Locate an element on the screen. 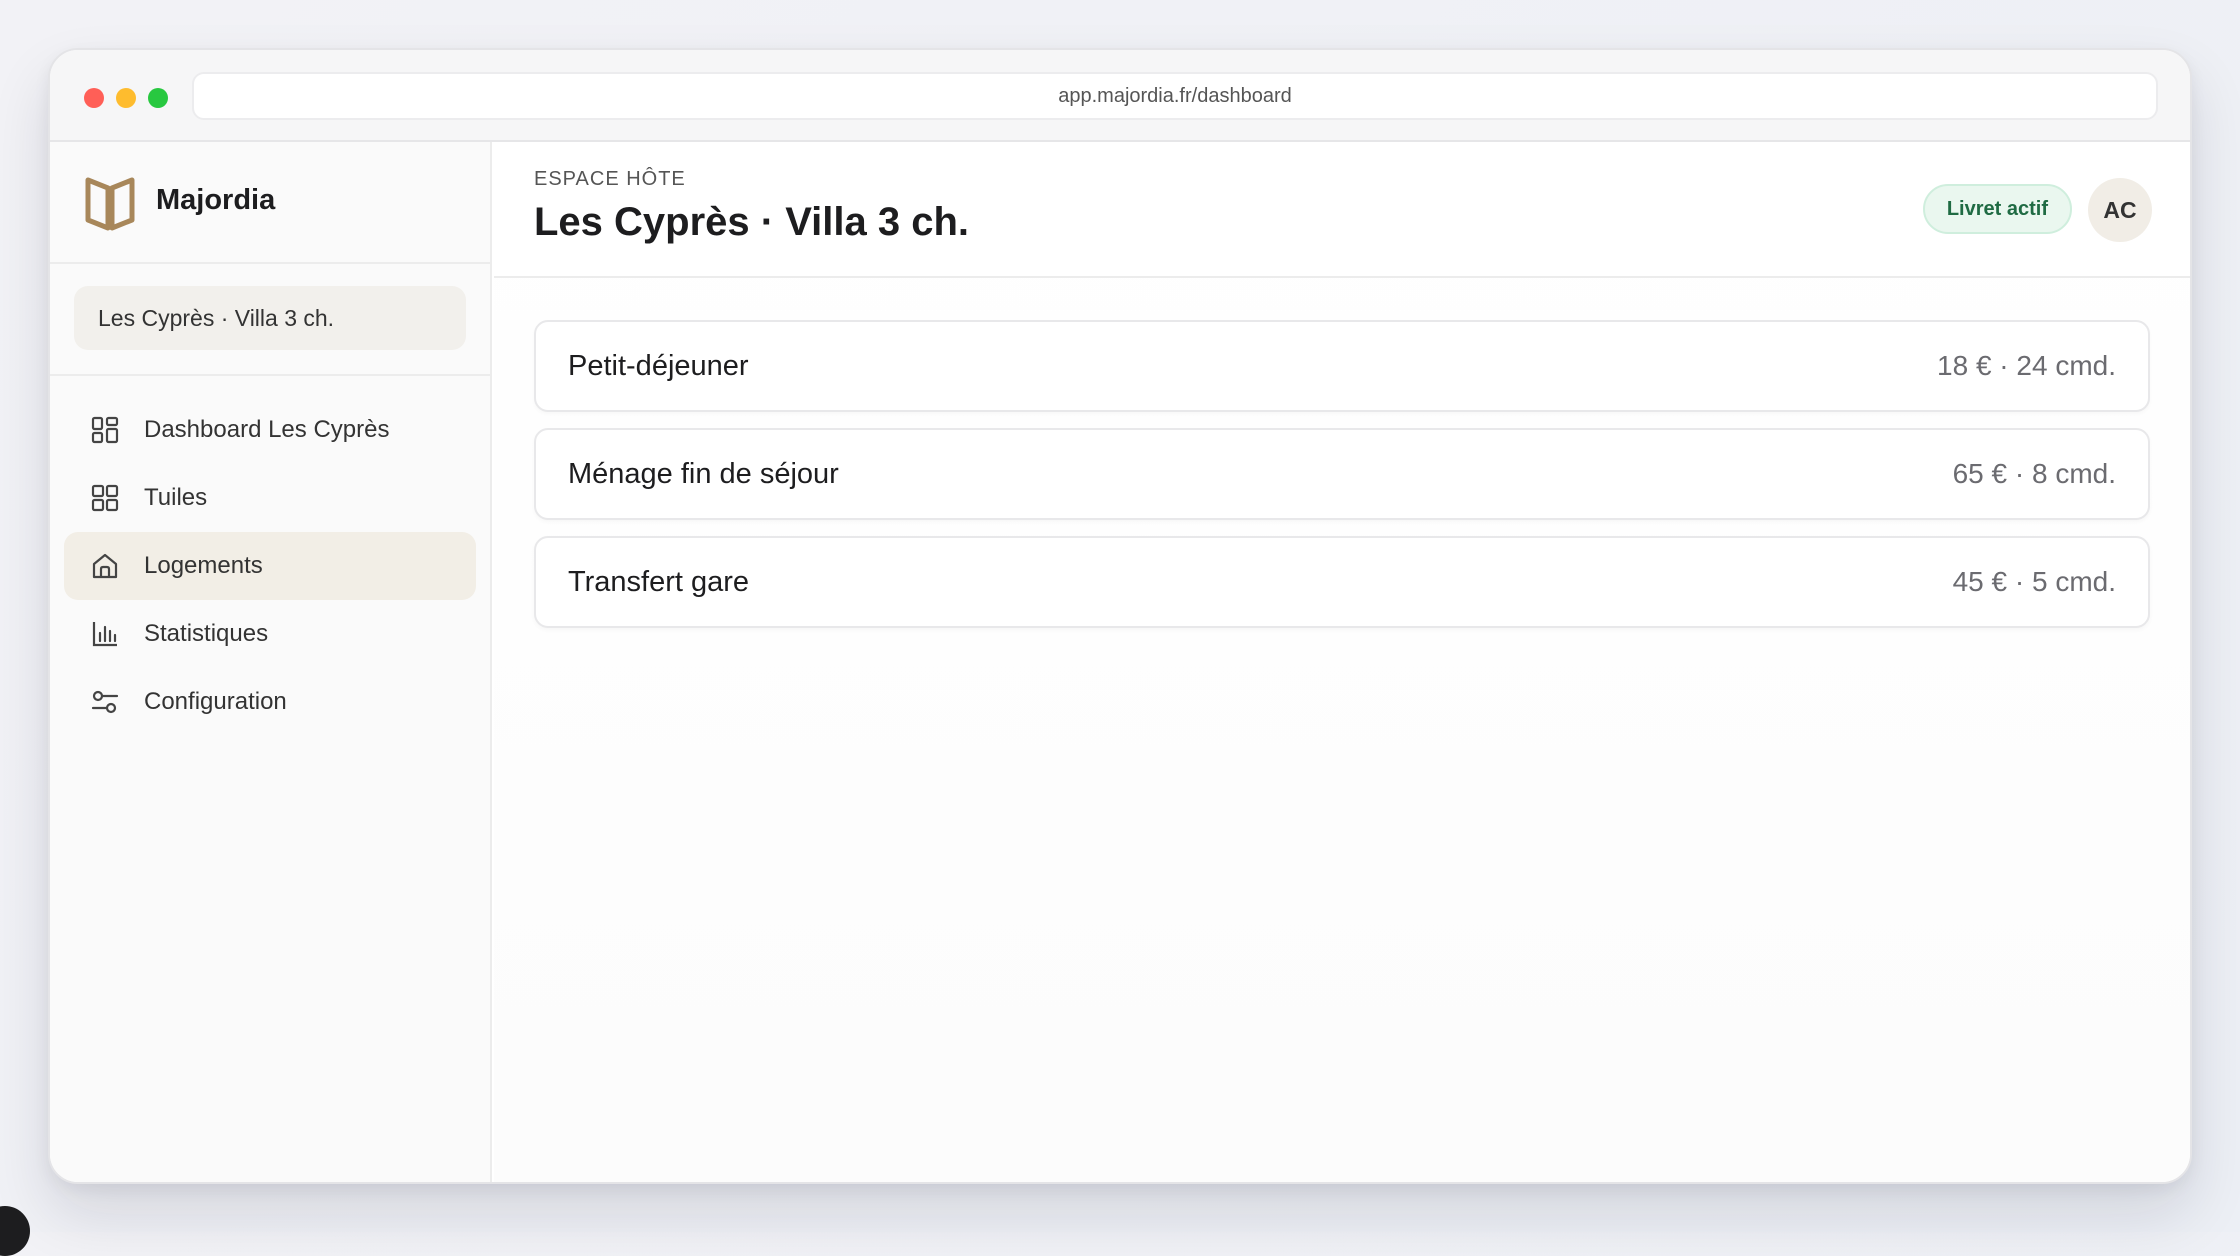 The height and width of the screenshot is (1256, 2240). maximize-window-button is located at coordinates (158, 98).